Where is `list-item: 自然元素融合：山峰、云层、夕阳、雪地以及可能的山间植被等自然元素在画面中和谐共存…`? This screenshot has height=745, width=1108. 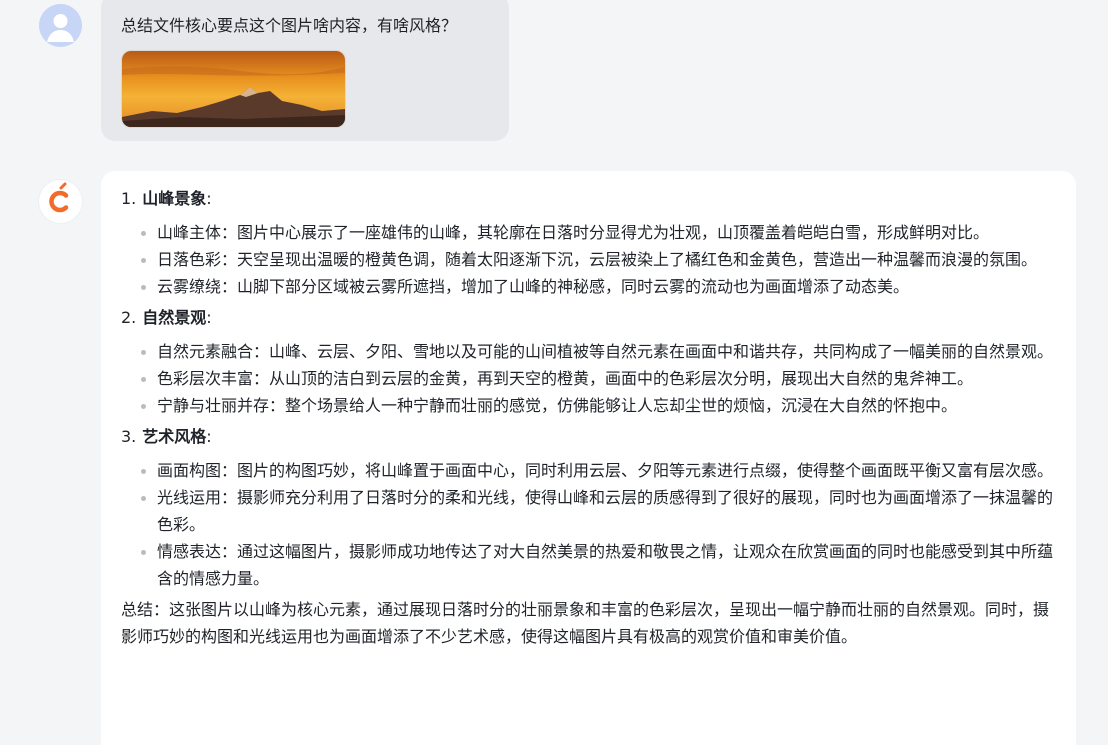 list-item: 自然元素融合：山峰、云层、夕阳、雪地以及可能的山间植被等自然元素在画面中和谐共存… is located at coordinates (596, 351).